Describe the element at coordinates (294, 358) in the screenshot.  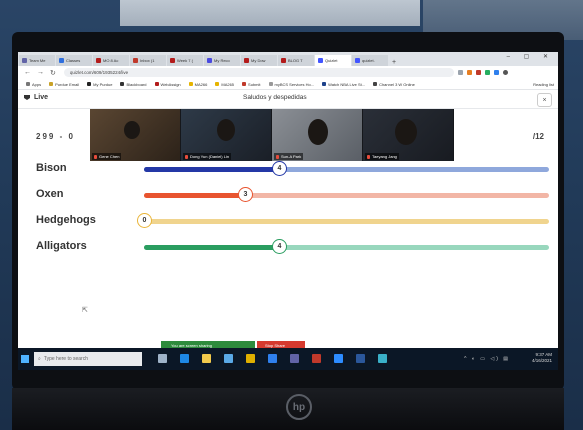
I see `app-icon-purple` at that location.